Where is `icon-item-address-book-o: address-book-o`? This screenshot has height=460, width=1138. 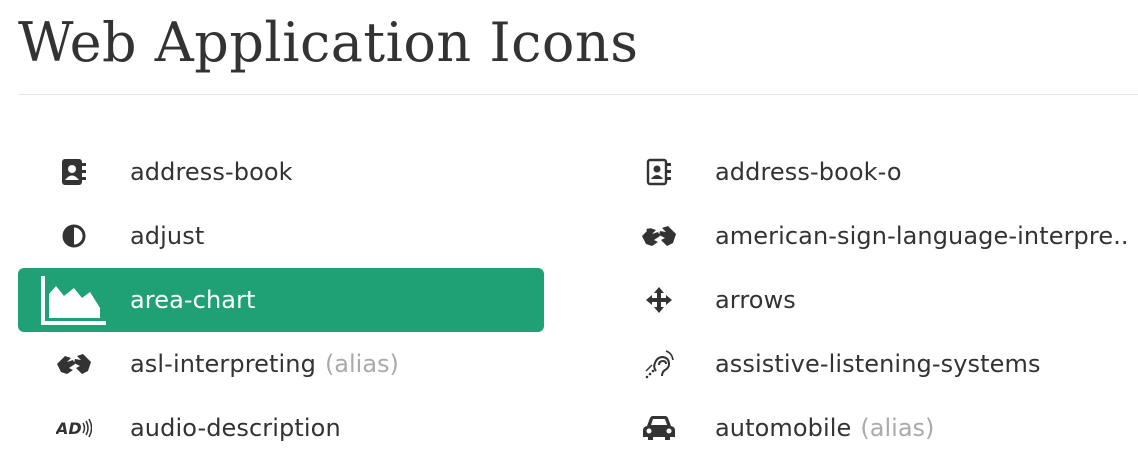 icon-item-address-book-o: address-book-o is located at coordinates (870, 172).